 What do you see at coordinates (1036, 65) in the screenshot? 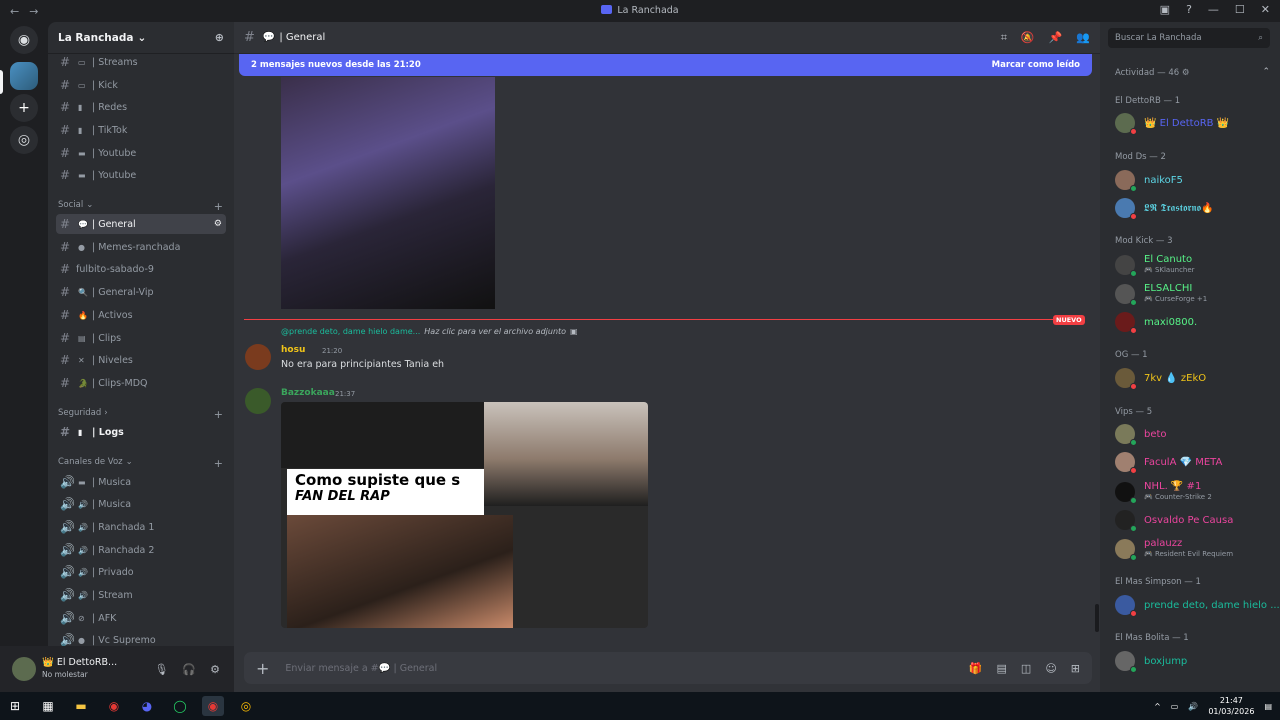
I see `mark-read-button: Marcar como leído` at bounding box center [1036, 65].